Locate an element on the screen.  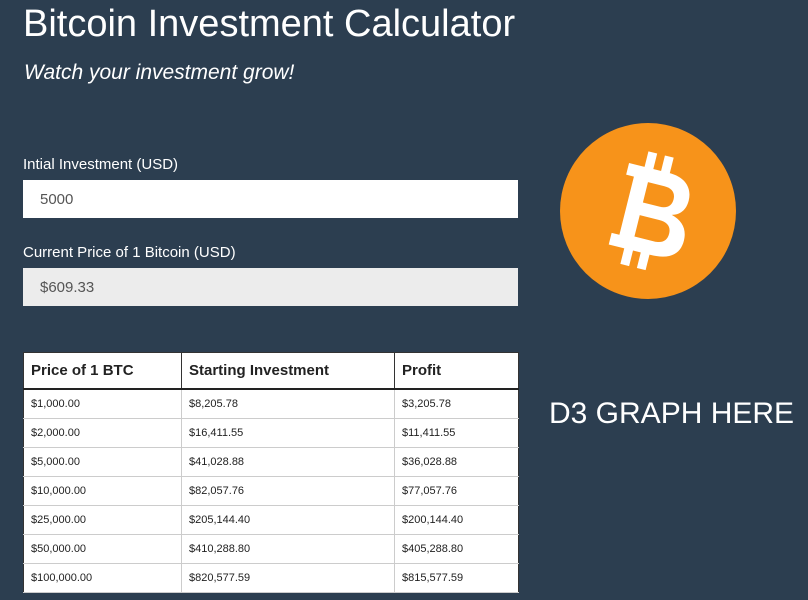
table-row: $1,000.00 $8,205.78 $3,205.78 is located at coordinates (271, 403).